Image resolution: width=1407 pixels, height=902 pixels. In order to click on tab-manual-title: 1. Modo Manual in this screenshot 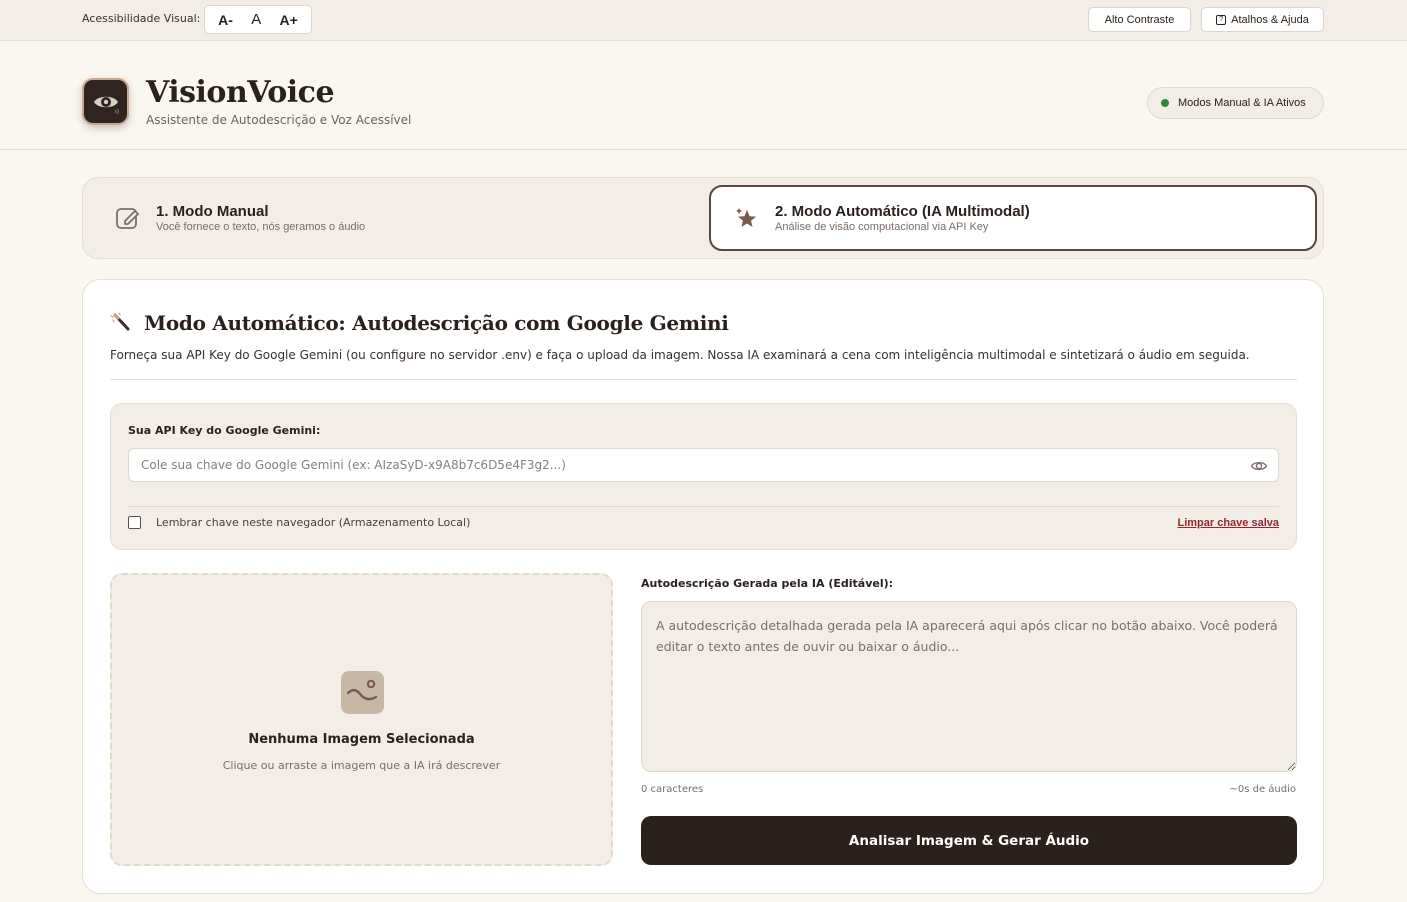, I will do `click(212, 211)`.